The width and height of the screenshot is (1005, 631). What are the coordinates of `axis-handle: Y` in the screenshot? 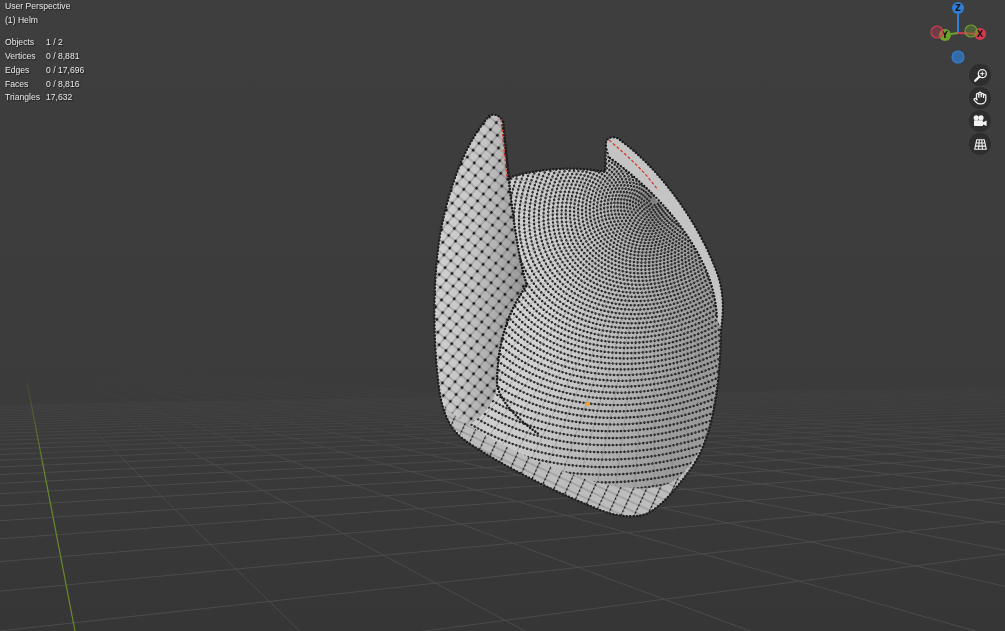 It's located at (945, 35).